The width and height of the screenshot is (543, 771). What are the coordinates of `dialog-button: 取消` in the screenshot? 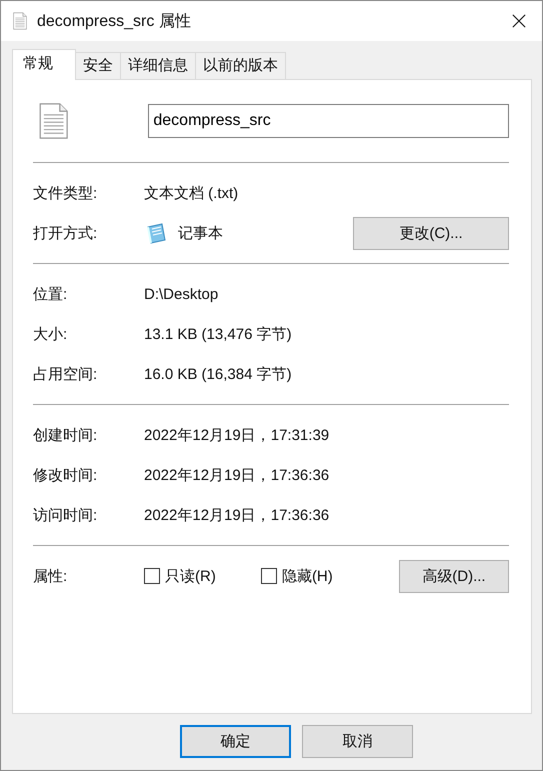 It's located at (357, 741).